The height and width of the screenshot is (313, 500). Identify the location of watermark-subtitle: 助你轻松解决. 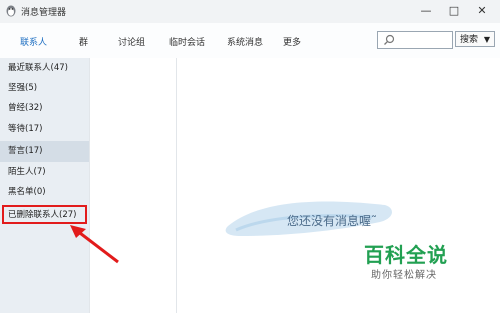
(404, 275).